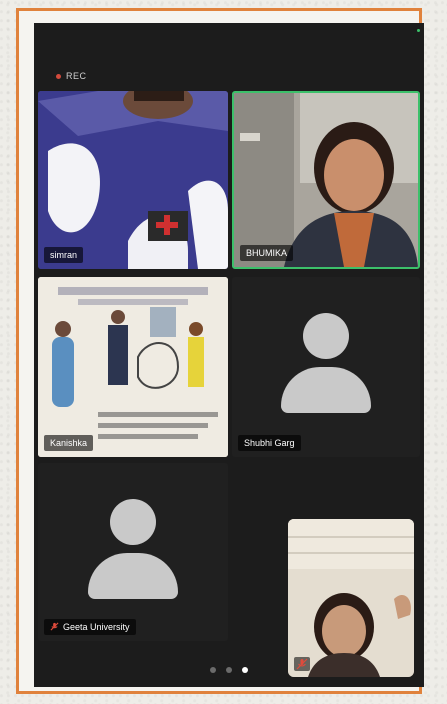  What do you see at coordinates (245, 670) in the screenshot?
I see `page-dot-active` at bounding box center [245, 670].